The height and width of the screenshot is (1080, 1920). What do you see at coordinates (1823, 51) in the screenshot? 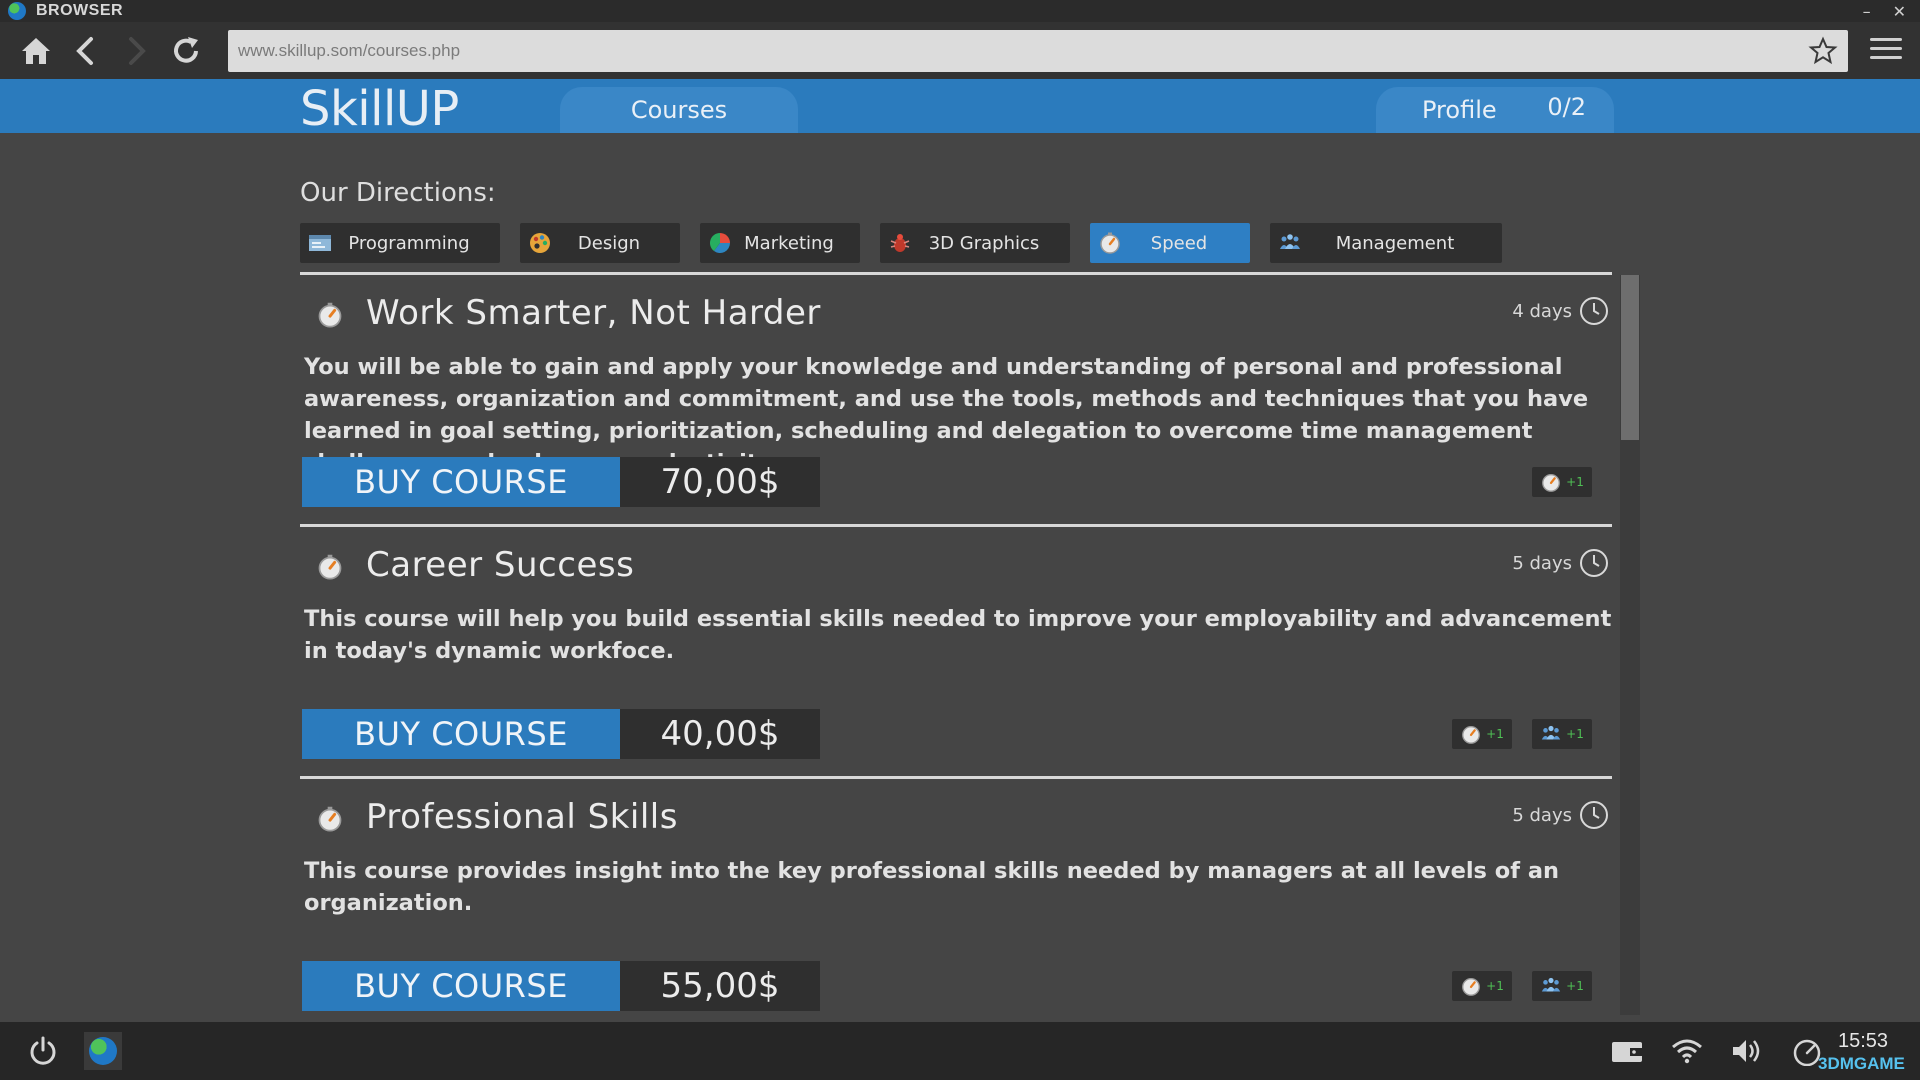
I see `bookmark-star-icon` at bounding box center [1823, 51].